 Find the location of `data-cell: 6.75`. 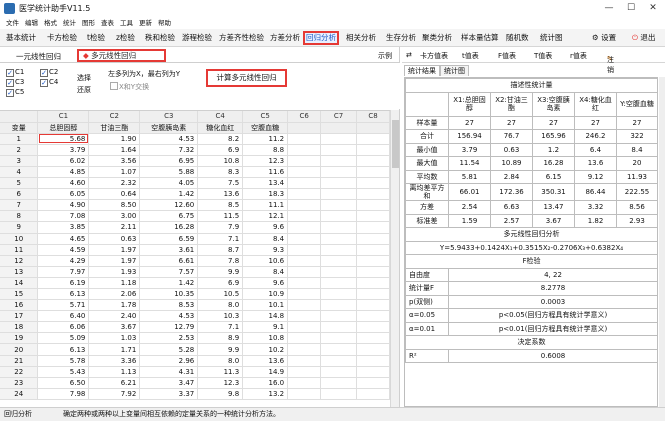

data-cell: 6.75 is located at coordinates (169, 216).